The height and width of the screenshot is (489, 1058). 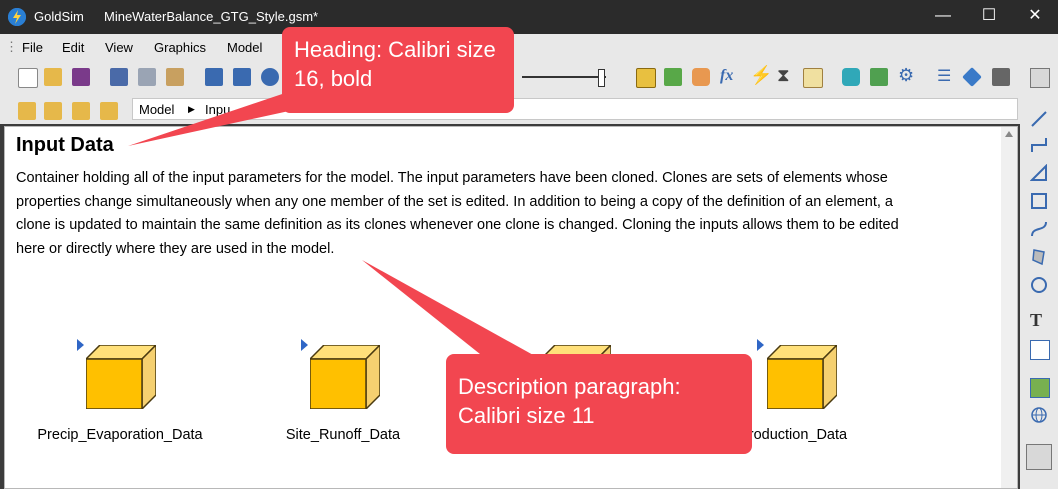 What do you see at coordinates (786, 75) in the screenshot?
I see `timer-icon: ⧗` at bounding box center [786, 75].